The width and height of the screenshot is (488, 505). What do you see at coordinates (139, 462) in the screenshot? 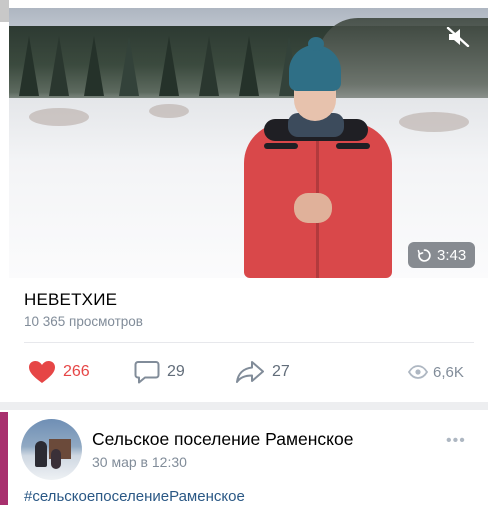
I see `post-date: 30 мар в 12:30` at bounding box center [139, 462].